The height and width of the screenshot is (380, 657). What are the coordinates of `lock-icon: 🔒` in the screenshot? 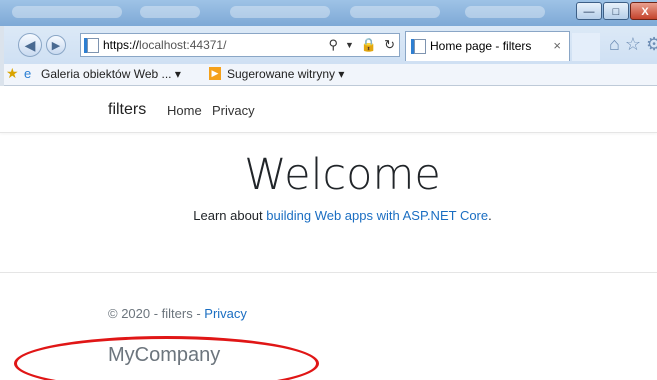 It's located at (369, 45).